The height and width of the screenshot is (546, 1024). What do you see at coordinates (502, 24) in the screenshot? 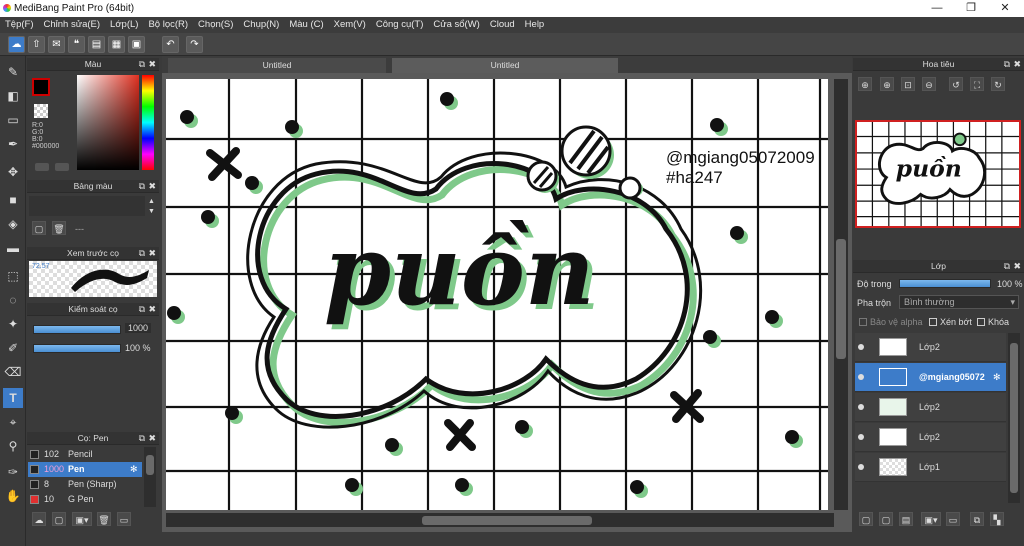
I see `menu-cloud: Cloud` at bounding box center [502, 24].